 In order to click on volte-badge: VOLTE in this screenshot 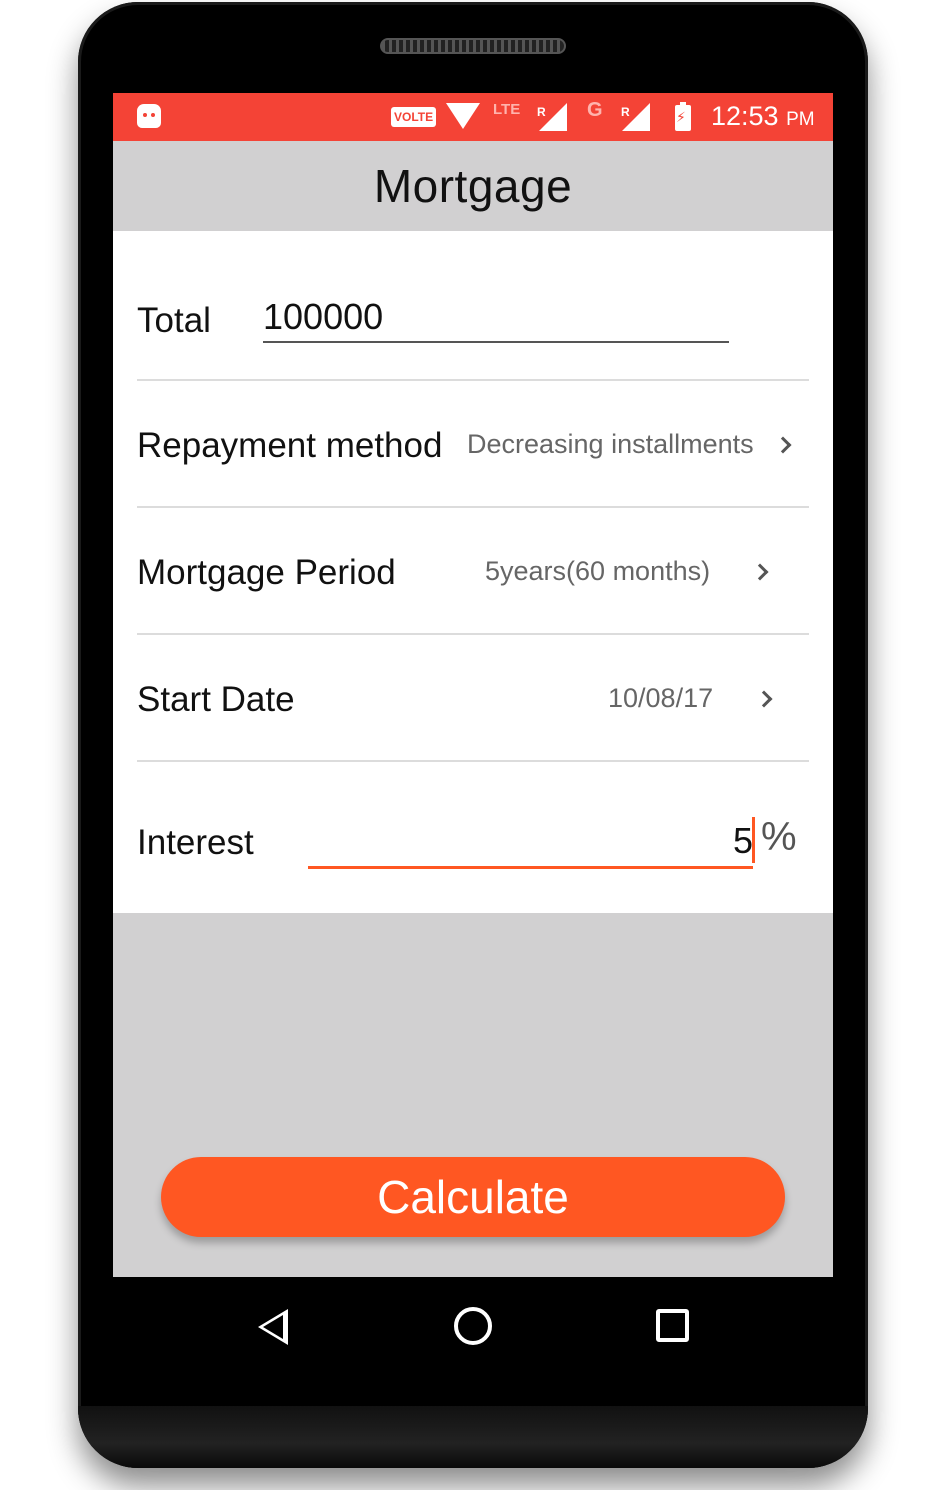, I will do `click(414, 117)`.